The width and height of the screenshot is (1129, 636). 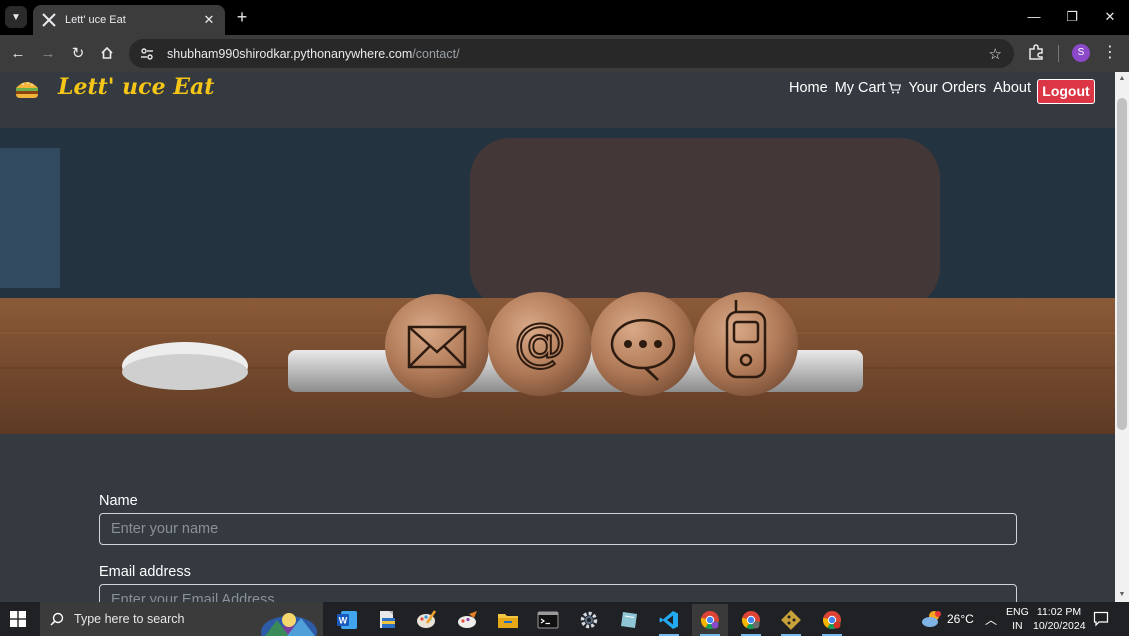 I want to click on word-app: W, so click(x=347, y=620).